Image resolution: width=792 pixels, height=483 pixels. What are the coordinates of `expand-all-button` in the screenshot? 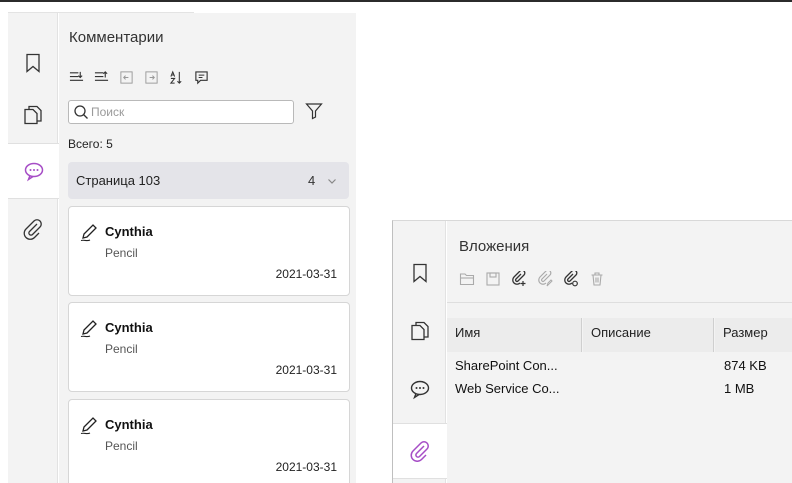 It's located at (76, 77).